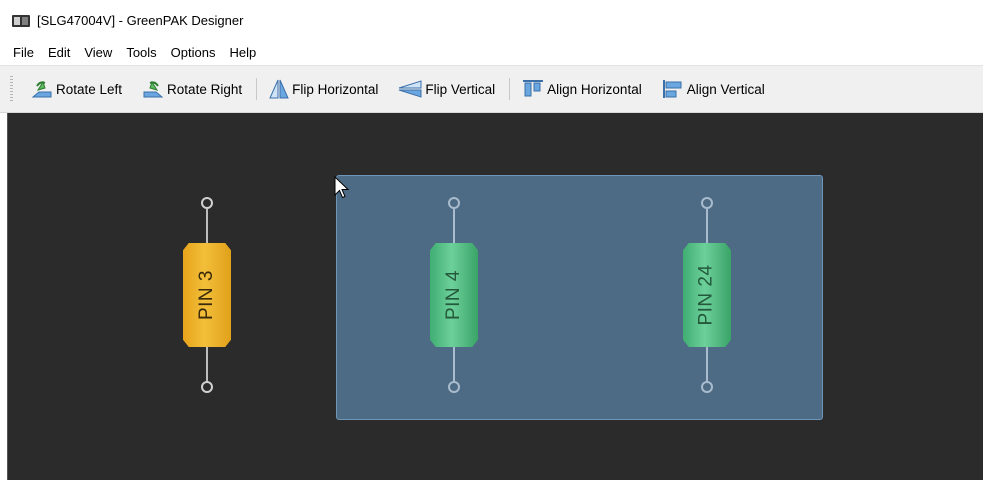 This screenshot has width=983, height=480. I want to click on pin-3-block: PIN 3, so click(207, 296).